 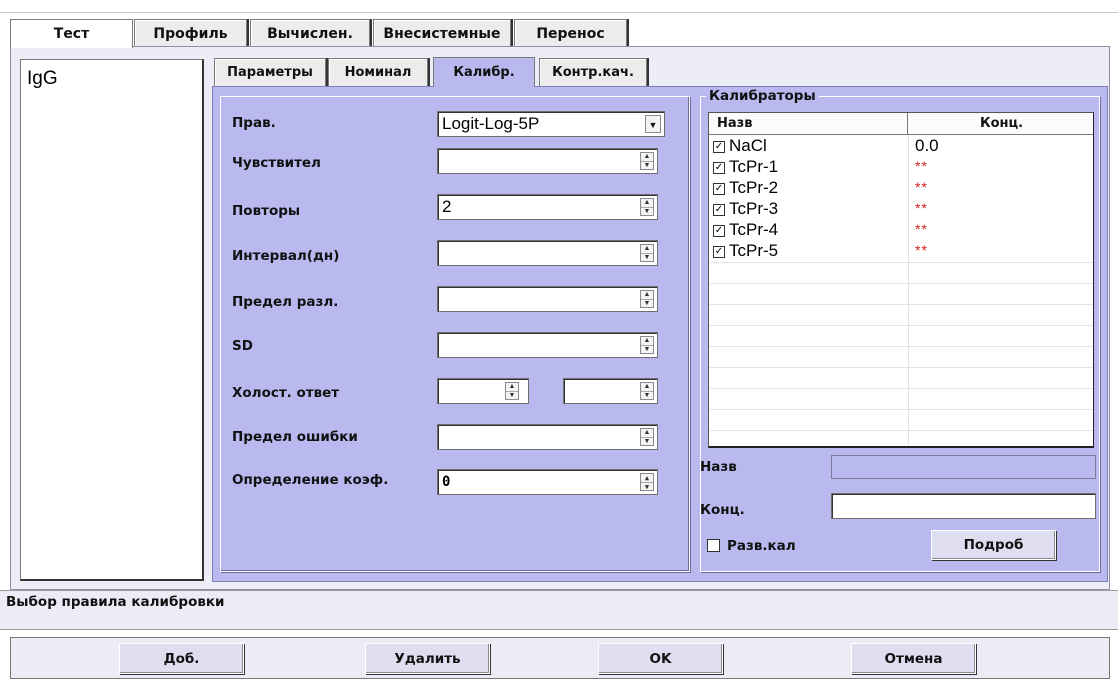 What do you see at coordinates (547, 437) in the screenshot?
I see `error-limit-field: ▲ ▼` at bounding box center [547, 437].